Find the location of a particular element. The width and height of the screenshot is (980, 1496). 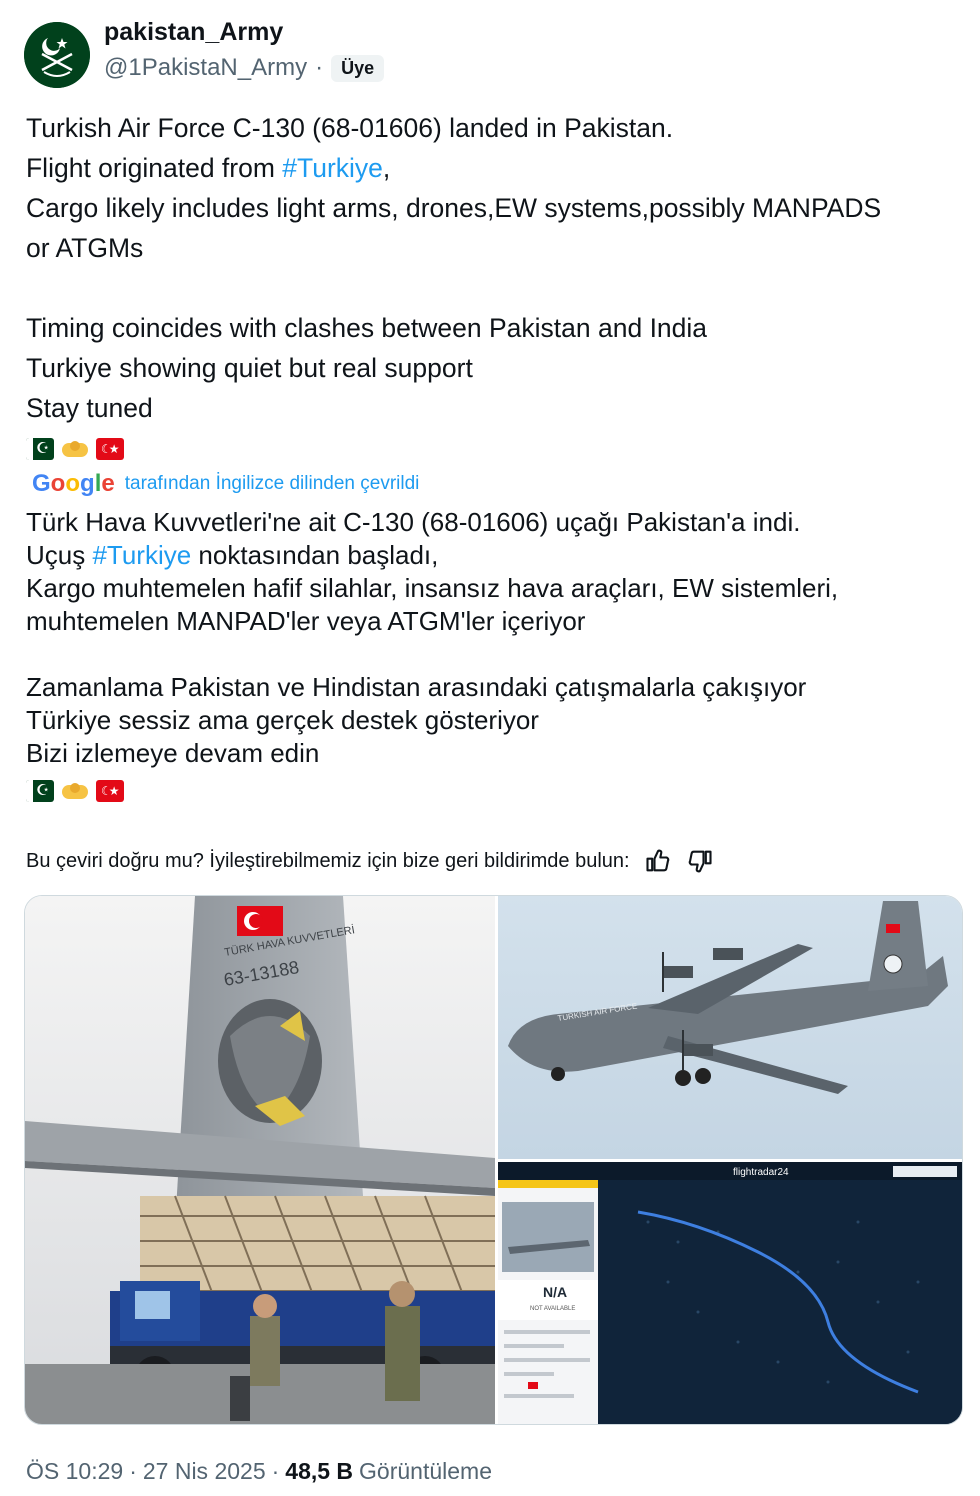

flightradar-screenshot: flightradar24 N/A NOT AVAILABLE is located at coordinates (730, 1293).